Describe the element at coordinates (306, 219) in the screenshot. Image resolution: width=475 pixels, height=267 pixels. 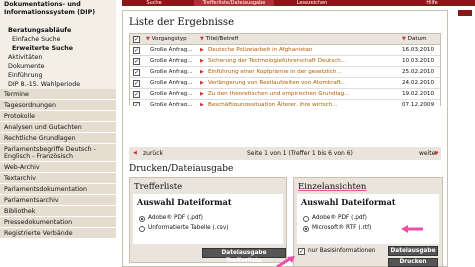
I see `radio-pdf-einzel` at that location.